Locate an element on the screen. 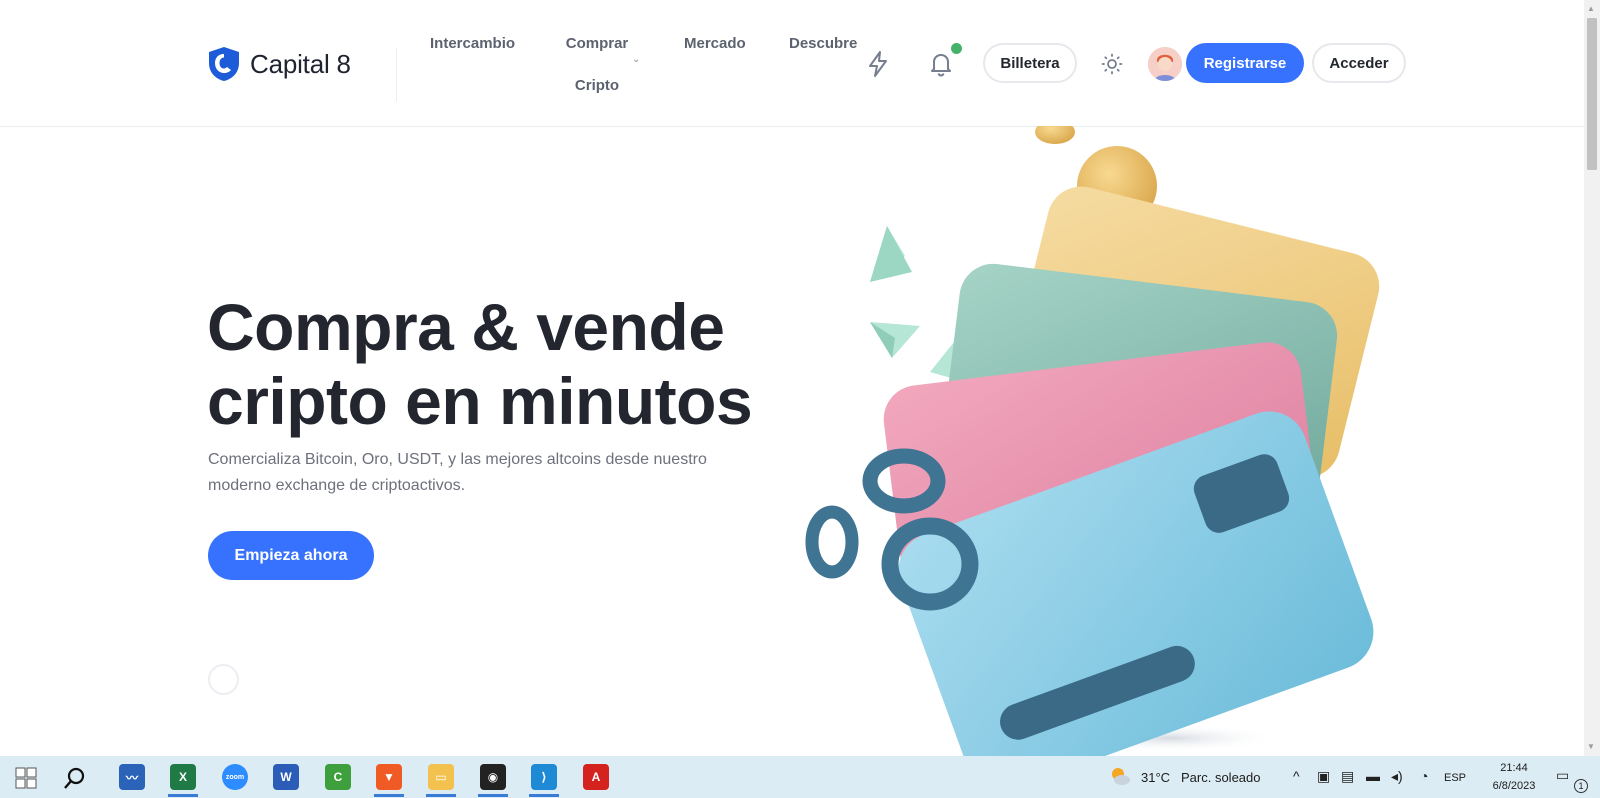  weather-icon is located at coordinates (1120, 776).